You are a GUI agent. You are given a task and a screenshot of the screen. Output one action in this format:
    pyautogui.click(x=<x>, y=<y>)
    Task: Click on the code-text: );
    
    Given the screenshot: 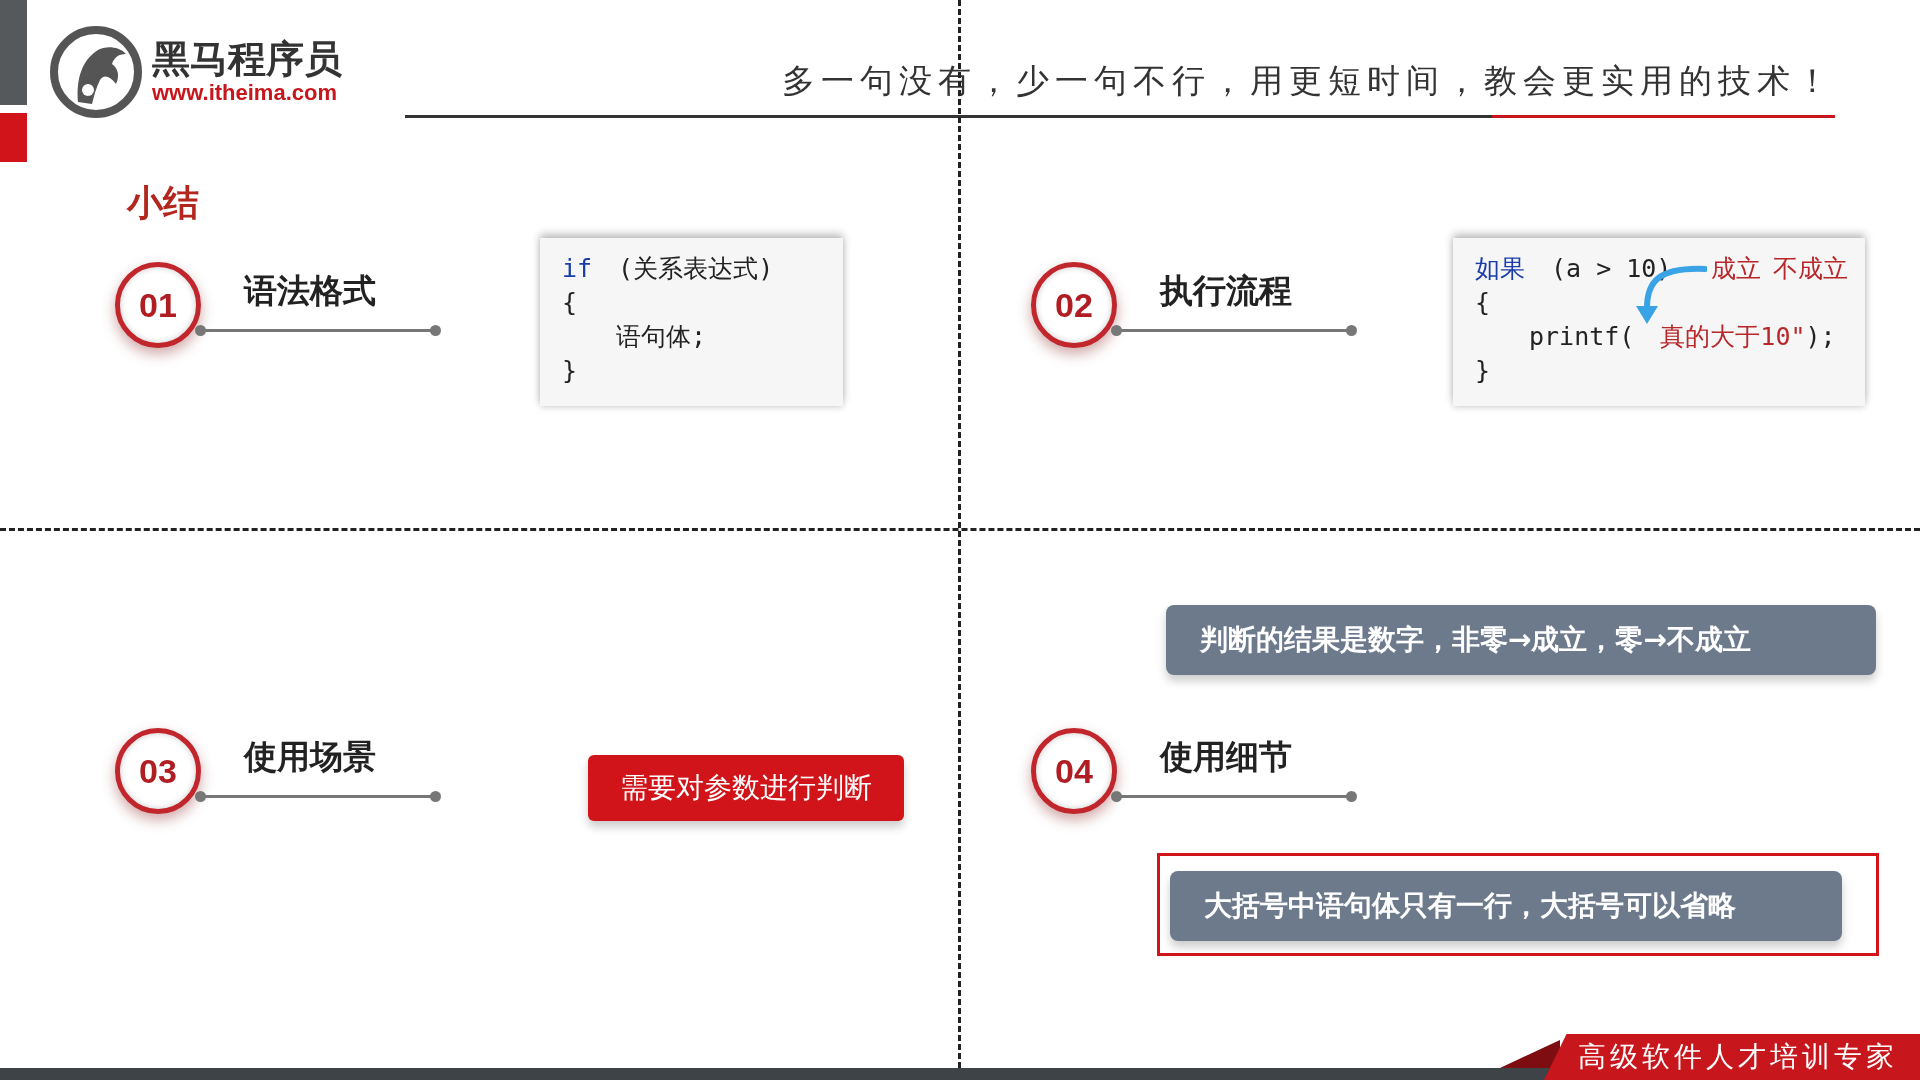 What is the action you would take?
    pyautogui.click(x=1820, y=337)
    